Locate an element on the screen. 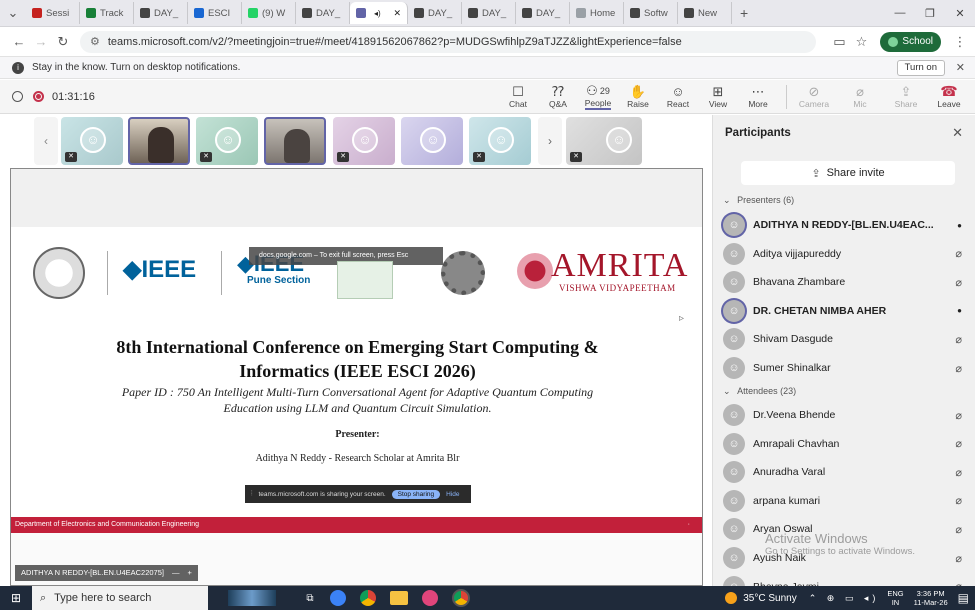 Image resolution: width=975 pixels, height=610 pixels. dismiss-notification-icon: ✕ is located at coordinates (960, 67).